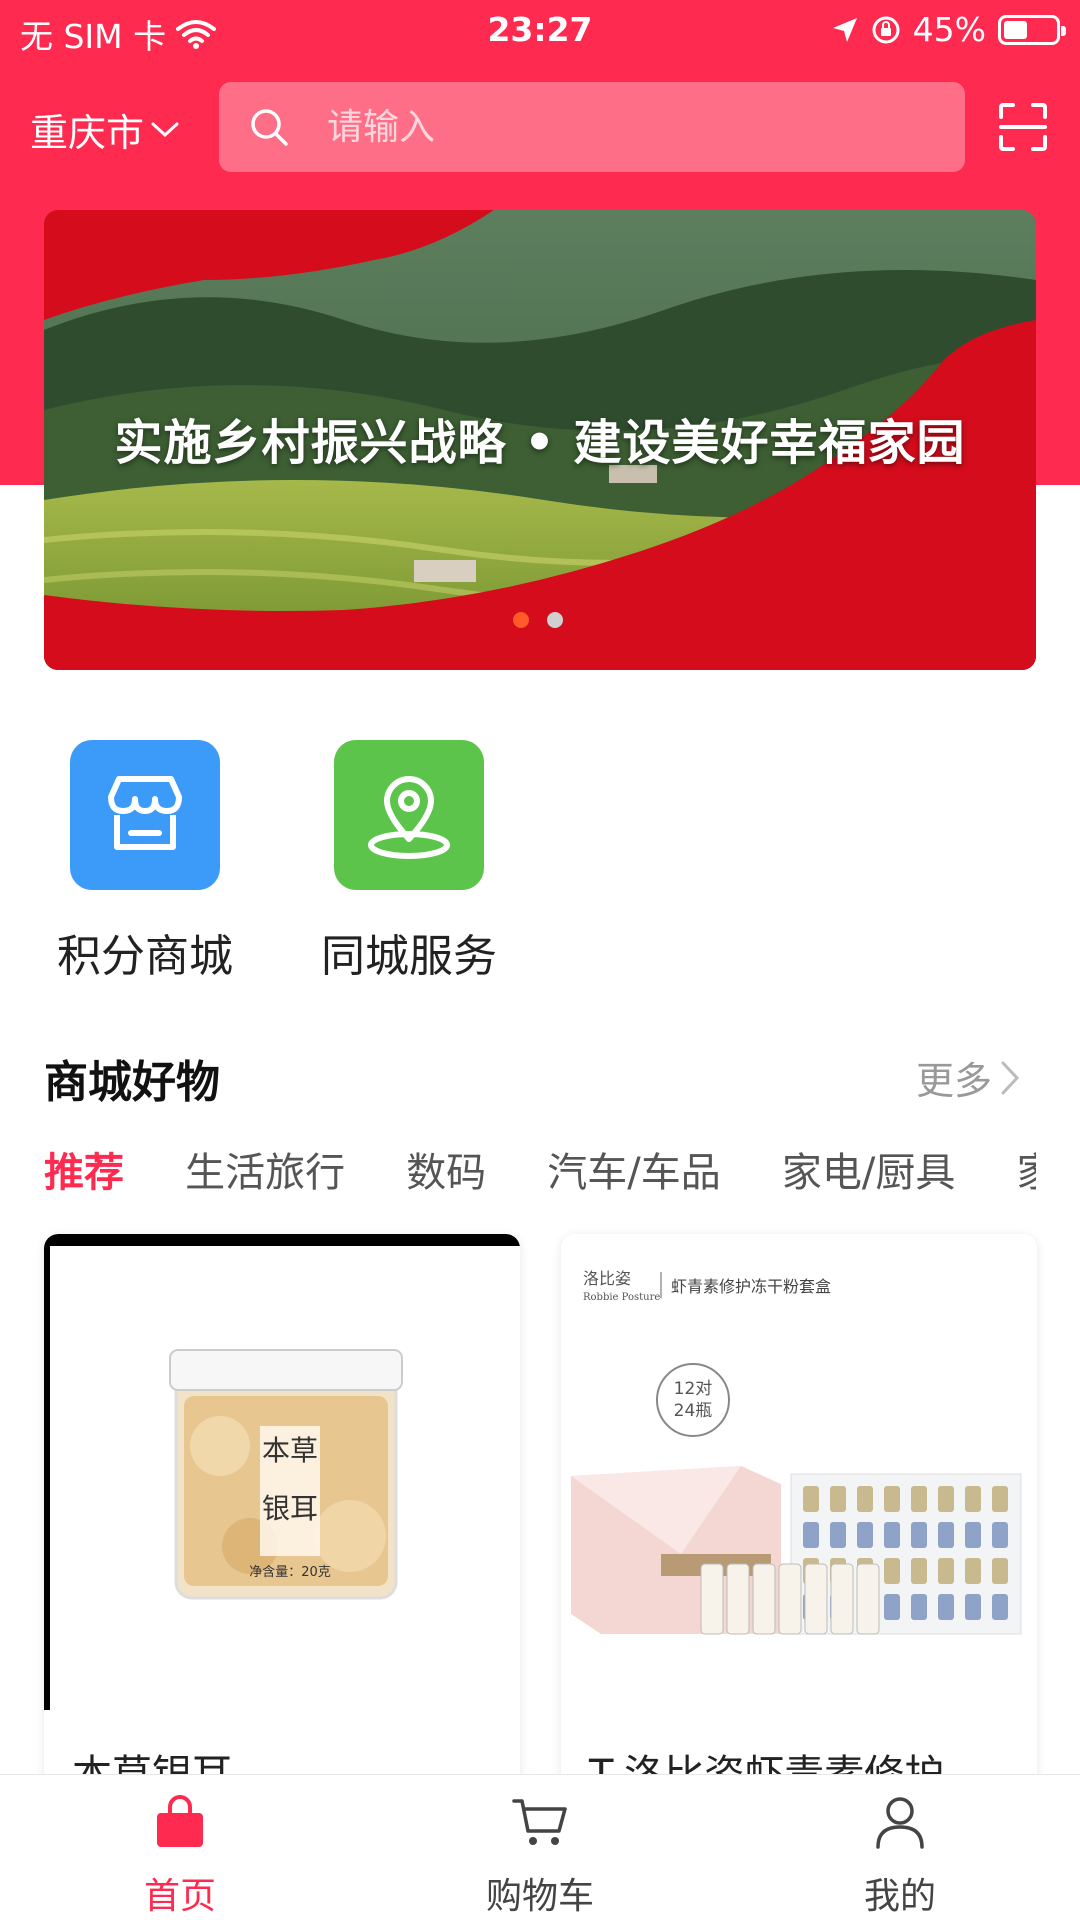 Image resolution: width=1080 pixels, height=1920 pixels. I want to click on entry-local-service: 同城服务, so click(409, 862).